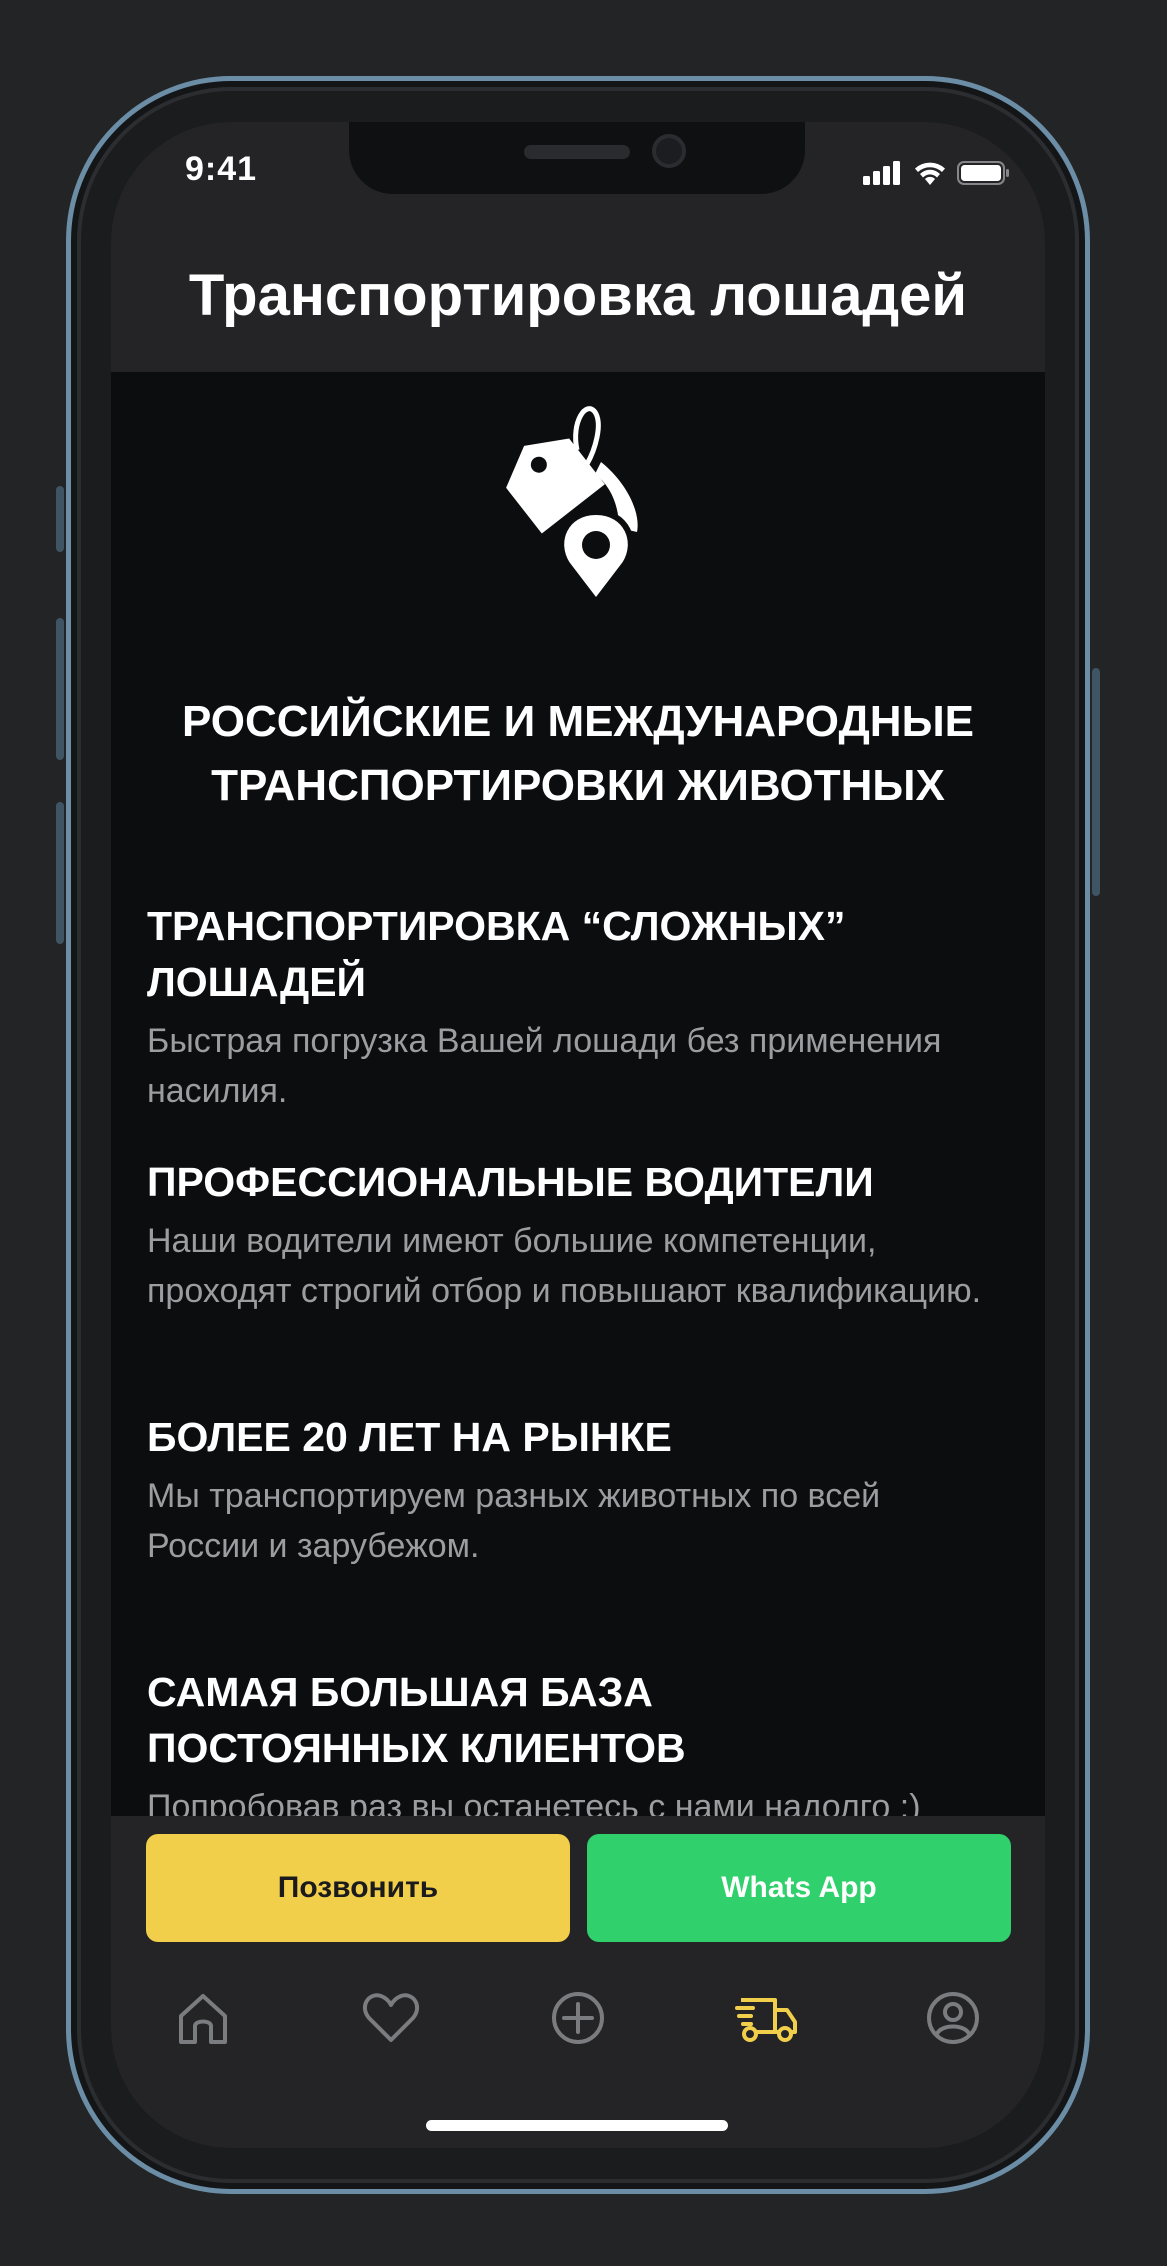  Describe the element at coordinates (578, 1890) in the screenshot. I see `action-bar: Позвонить Whats App` at that location.